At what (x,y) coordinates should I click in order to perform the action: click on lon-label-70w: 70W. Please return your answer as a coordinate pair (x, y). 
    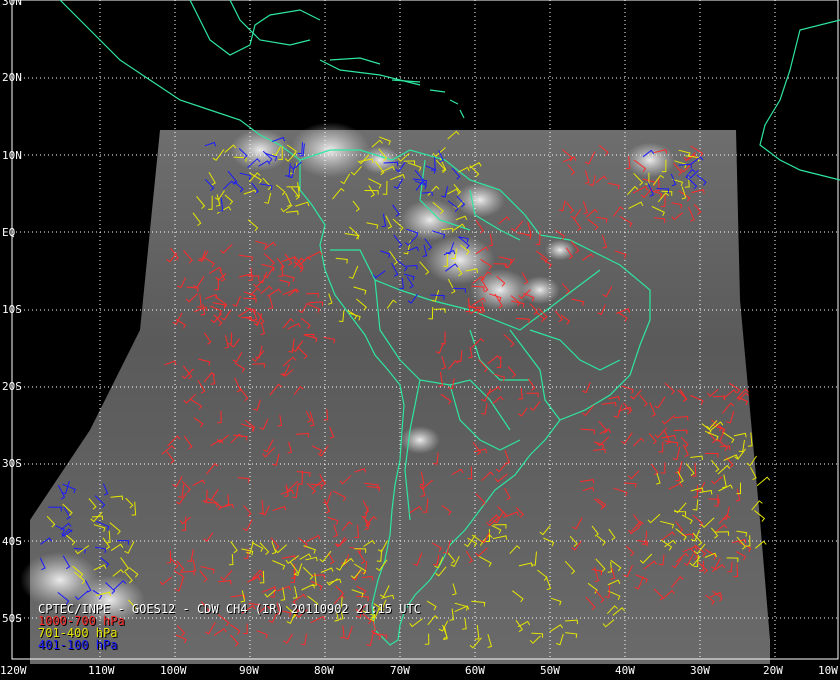
    Looking at the image, I should click on (400, 670).